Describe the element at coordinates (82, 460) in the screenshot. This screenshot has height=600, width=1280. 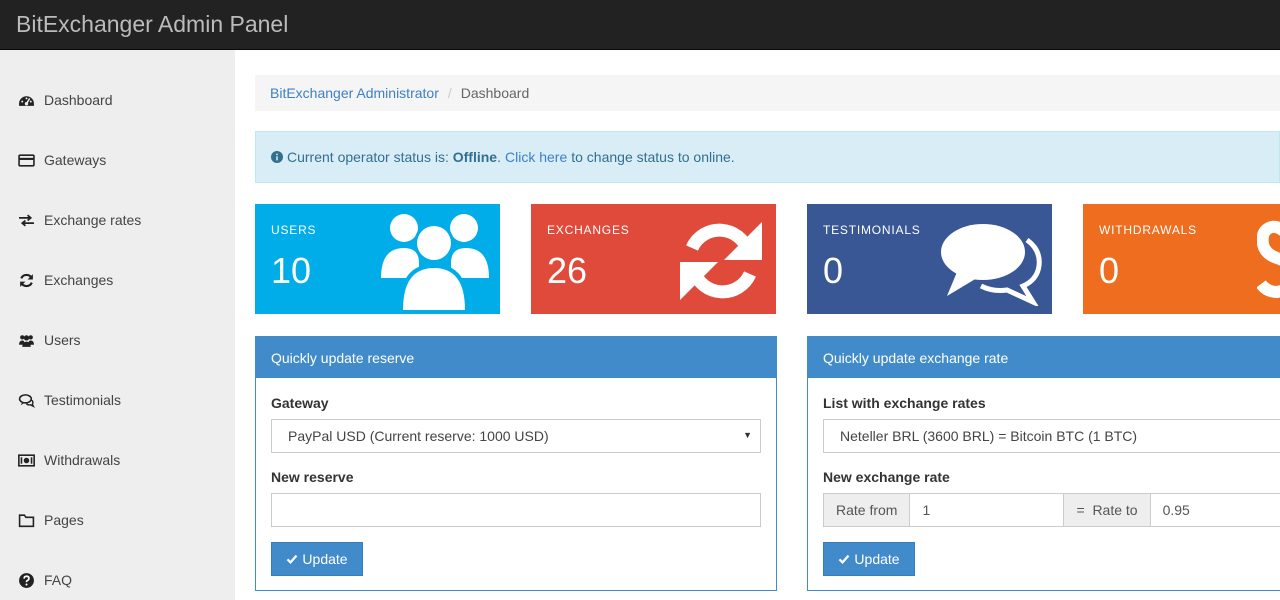
I see `sidebar-item-label: Withdrawals` at that location.